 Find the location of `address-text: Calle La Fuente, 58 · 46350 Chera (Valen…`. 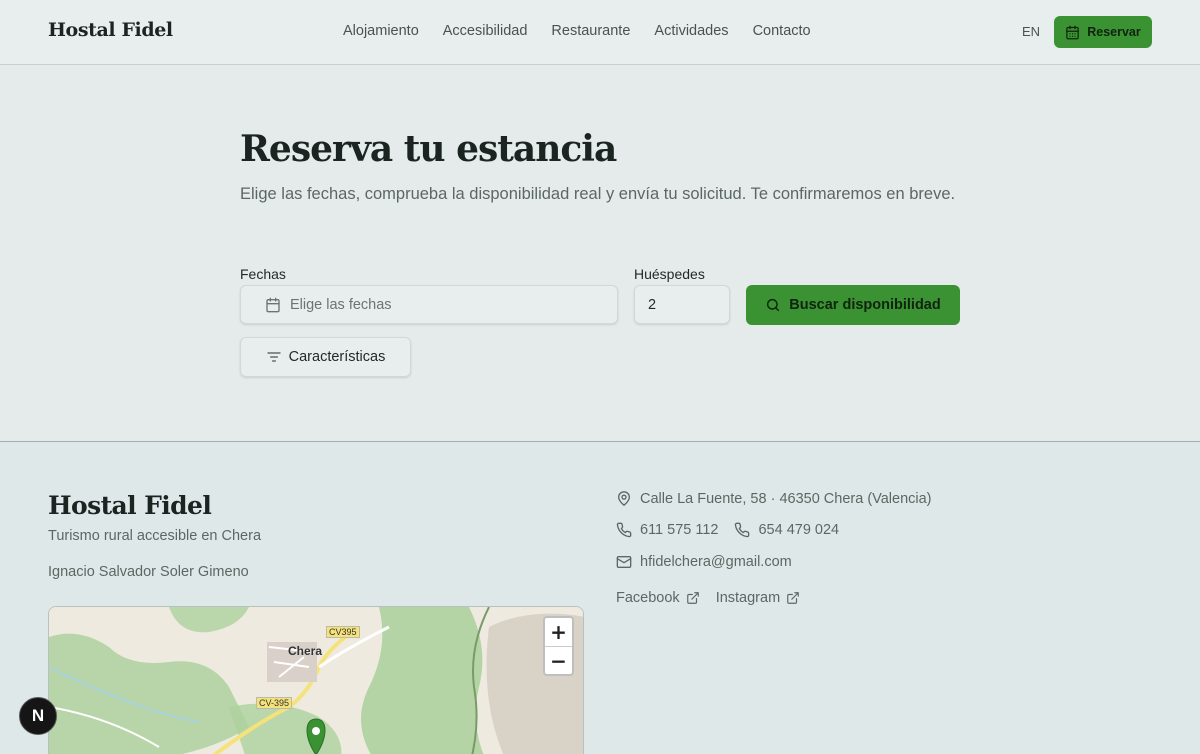

address-text: Calle La Fuente, 58 · 46350 Chera (Valen… is located at coordinates (786, 498).